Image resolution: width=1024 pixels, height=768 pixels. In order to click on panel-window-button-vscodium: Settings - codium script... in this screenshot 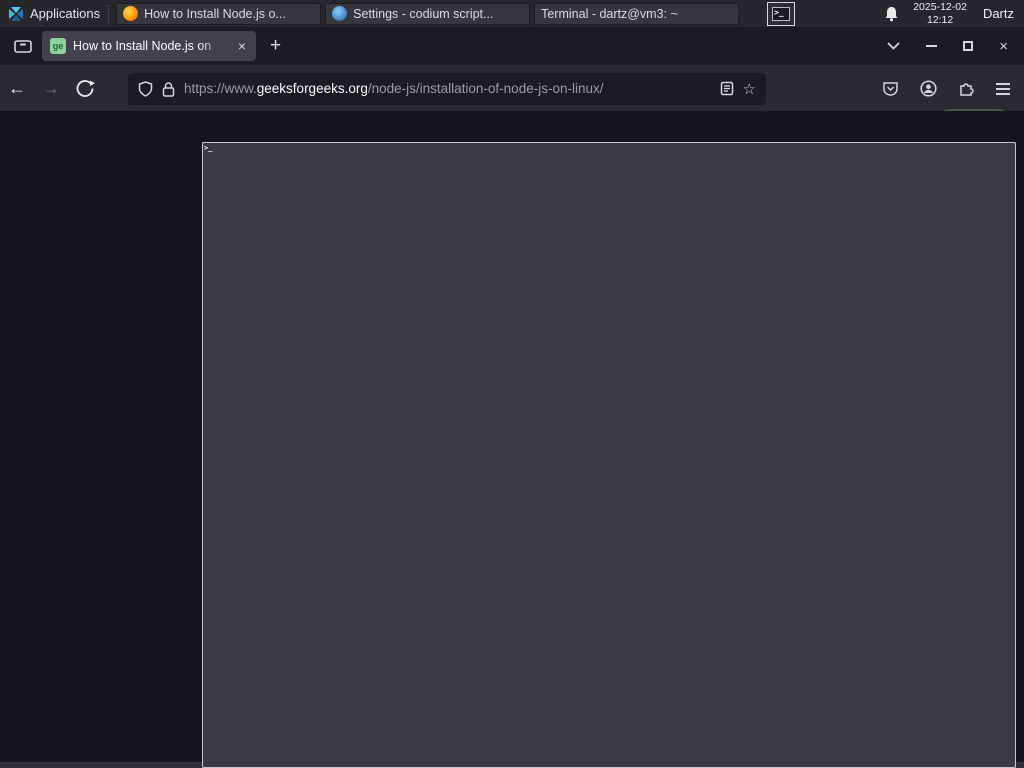, I will do `click(428, 13)`.